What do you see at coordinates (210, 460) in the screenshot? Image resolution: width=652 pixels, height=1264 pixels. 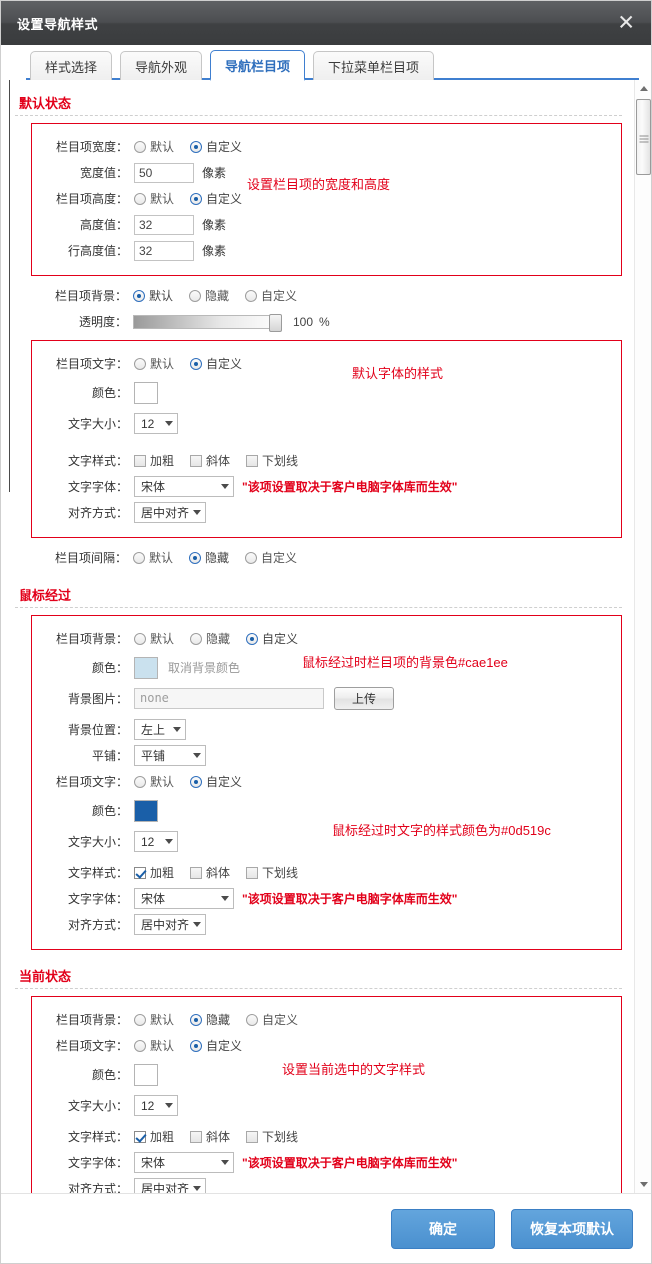 I see `checkbox-default-italic: 斜体` at bounding box center [210, 460].